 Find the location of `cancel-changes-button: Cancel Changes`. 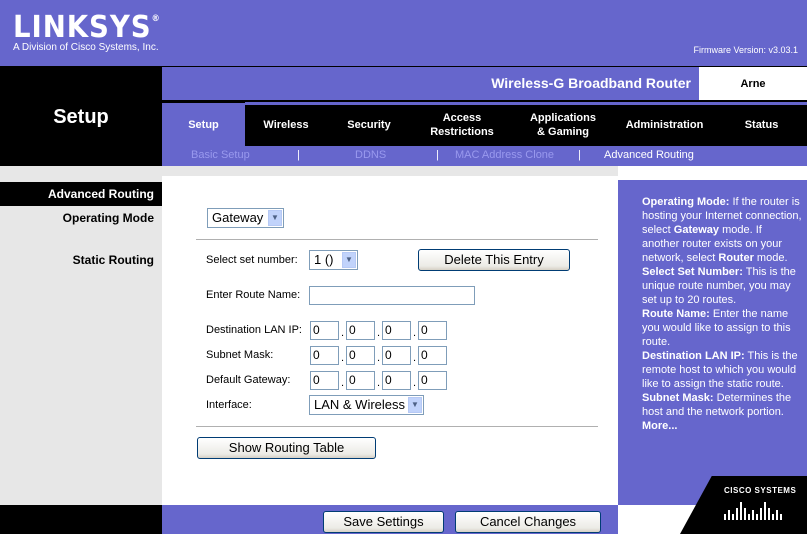

cancel-changes-button: Cancel Changes is located at coordinates (528, 522).